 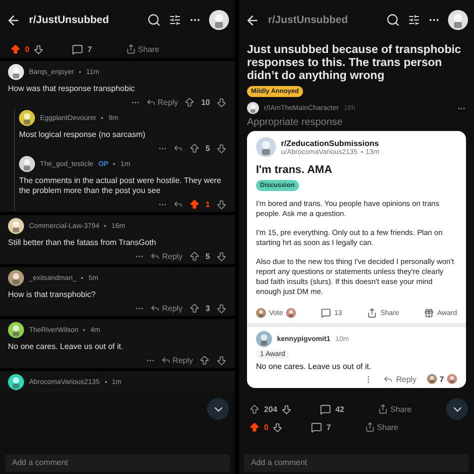 I want to click on embed-title: I'm trans. AMA, so click(x=295, y=170).